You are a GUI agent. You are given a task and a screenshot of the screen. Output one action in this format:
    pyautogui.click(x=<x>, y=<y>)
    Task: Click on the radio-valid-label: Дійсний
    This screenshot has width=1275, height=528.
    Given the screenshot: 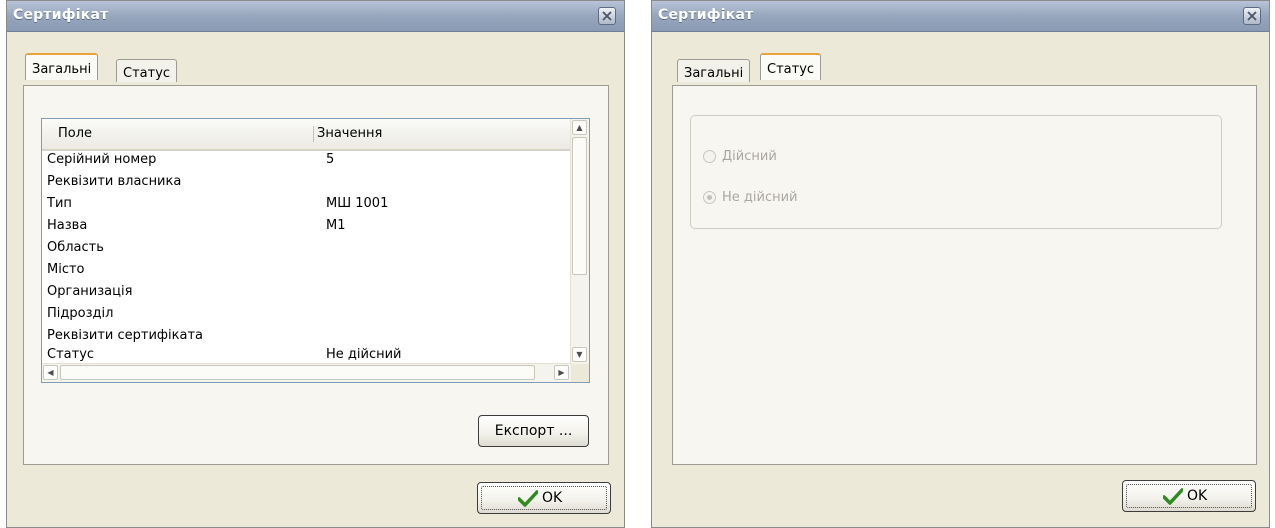 What is the action you would take?
    pyautogui.click(x=749, y=156)
    